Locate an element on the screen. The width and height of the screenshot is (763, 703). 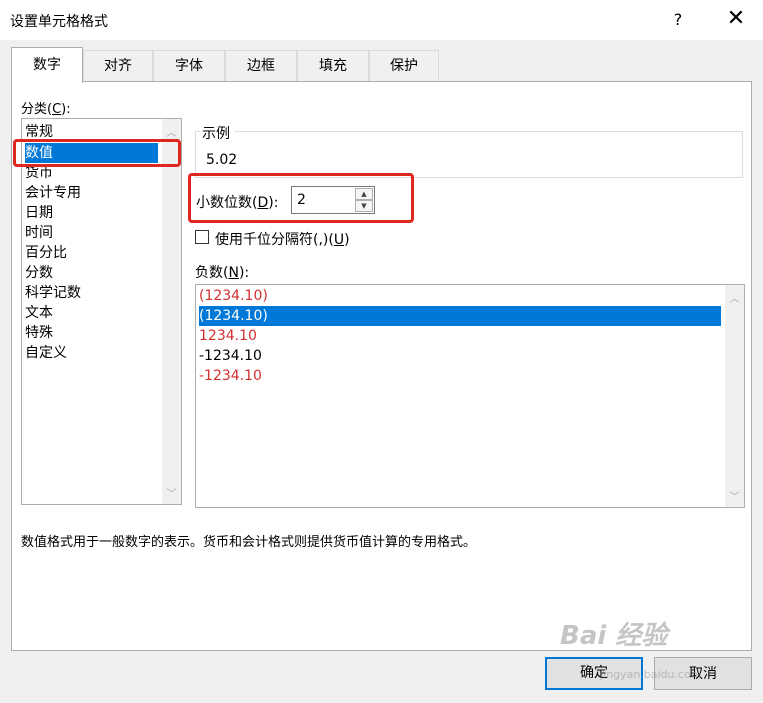
category-label: 分类(C): is located at coordinates (46, 107).